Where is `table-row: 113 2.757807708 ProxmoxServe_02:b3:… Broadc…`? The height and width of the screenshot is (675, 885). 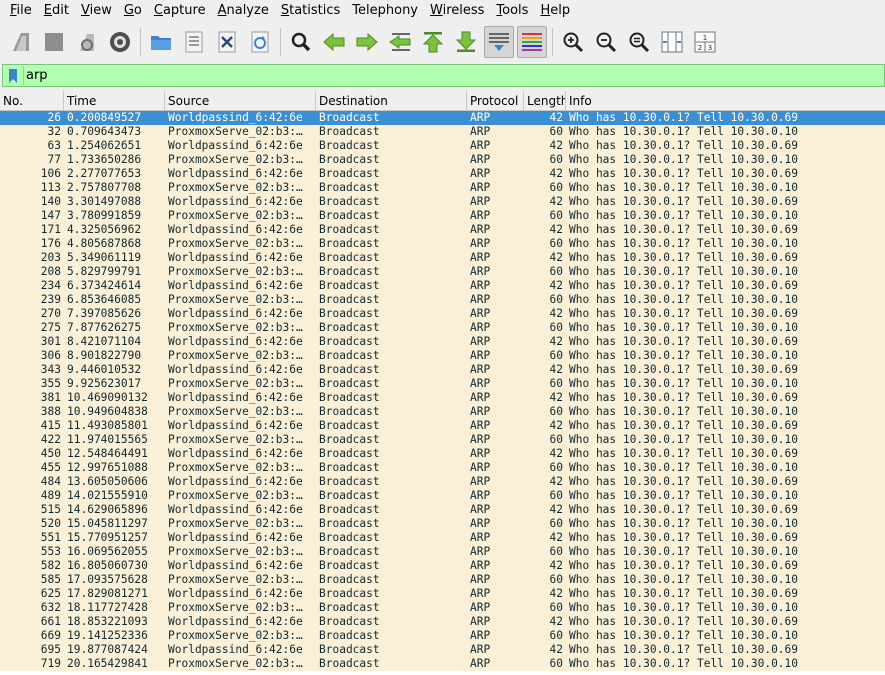 table-row: 113 2.757807708 ProxmoxServe_02:b3:… Broadc… is located at coordinates (442, 188).